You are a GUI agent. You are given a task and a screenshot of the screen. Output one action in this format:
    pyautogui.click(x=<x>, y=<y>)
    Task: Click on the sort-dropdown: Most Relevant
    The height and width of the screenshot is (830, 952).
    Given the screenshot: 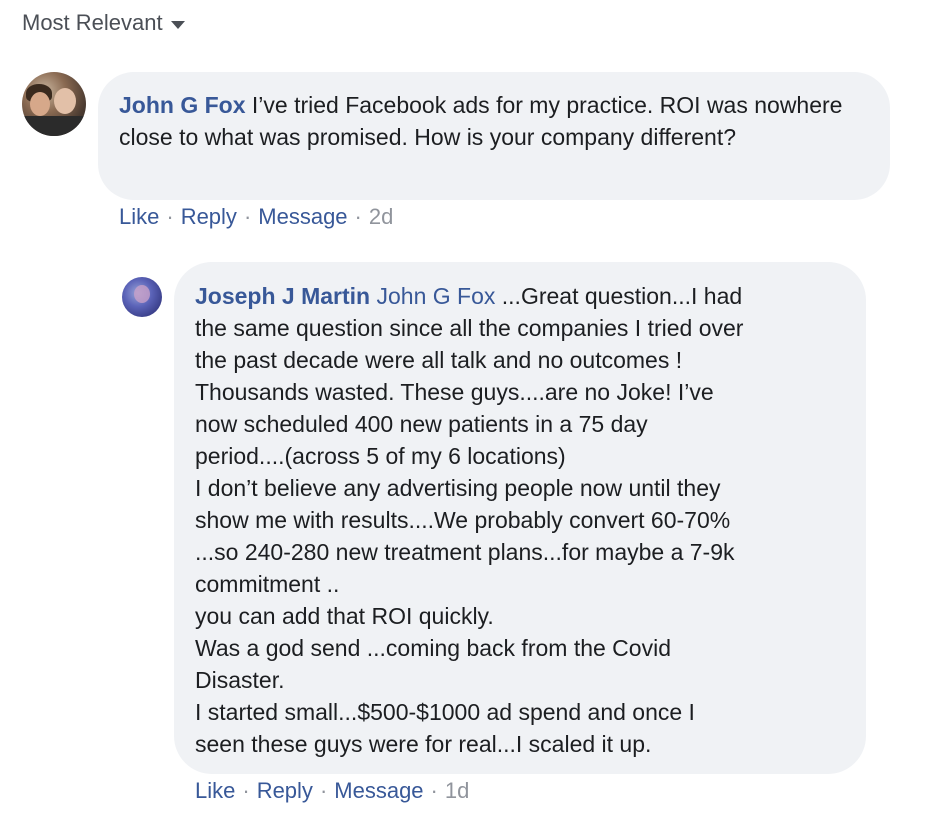 What is the action you would take?
    pyautogui.click(x=103, y=23)
    